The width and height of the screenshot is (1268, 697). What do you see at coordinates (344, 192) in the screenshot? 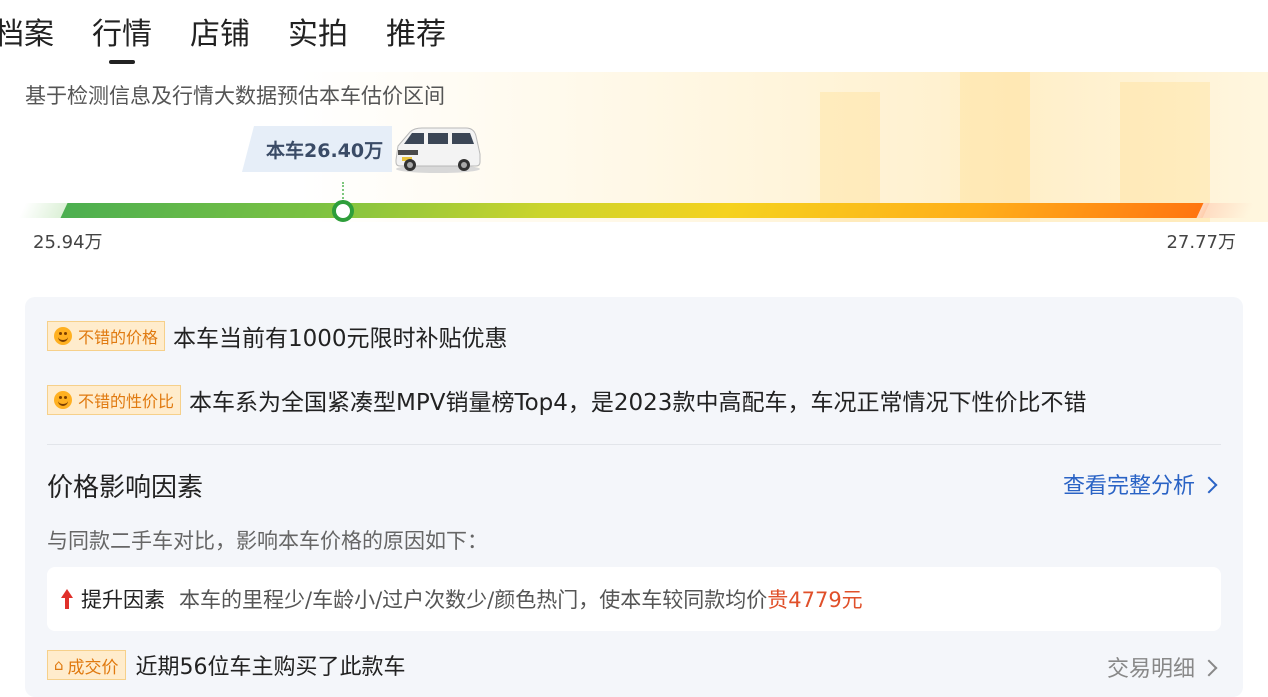
I see `marker-connector` at bounding box center [344, 192].